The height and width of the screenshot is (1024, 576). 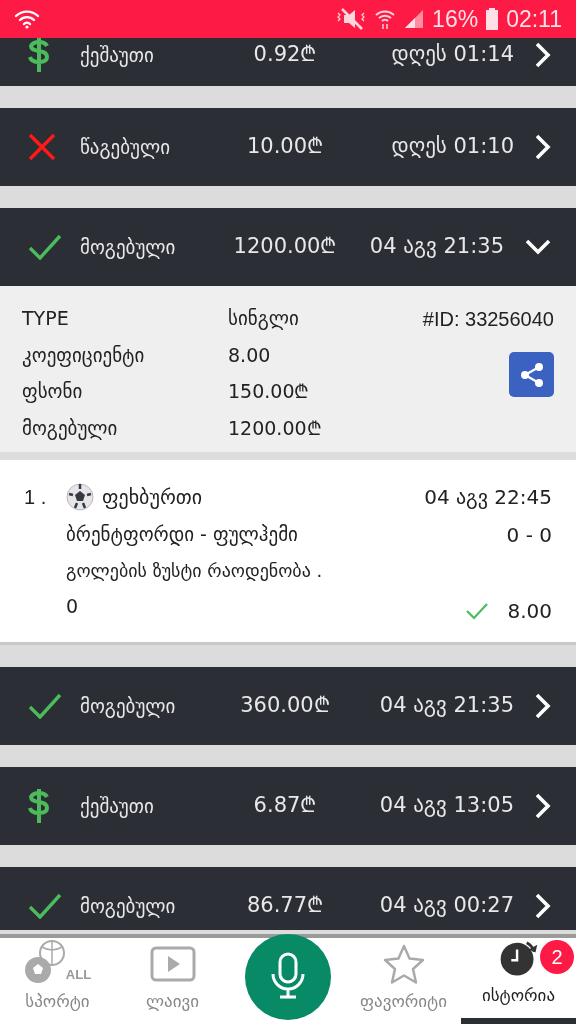 What do you see at coordinates (534, 19) in the screenshot?
I see `clock-time: 02:11` at bounding box center [534, 19].